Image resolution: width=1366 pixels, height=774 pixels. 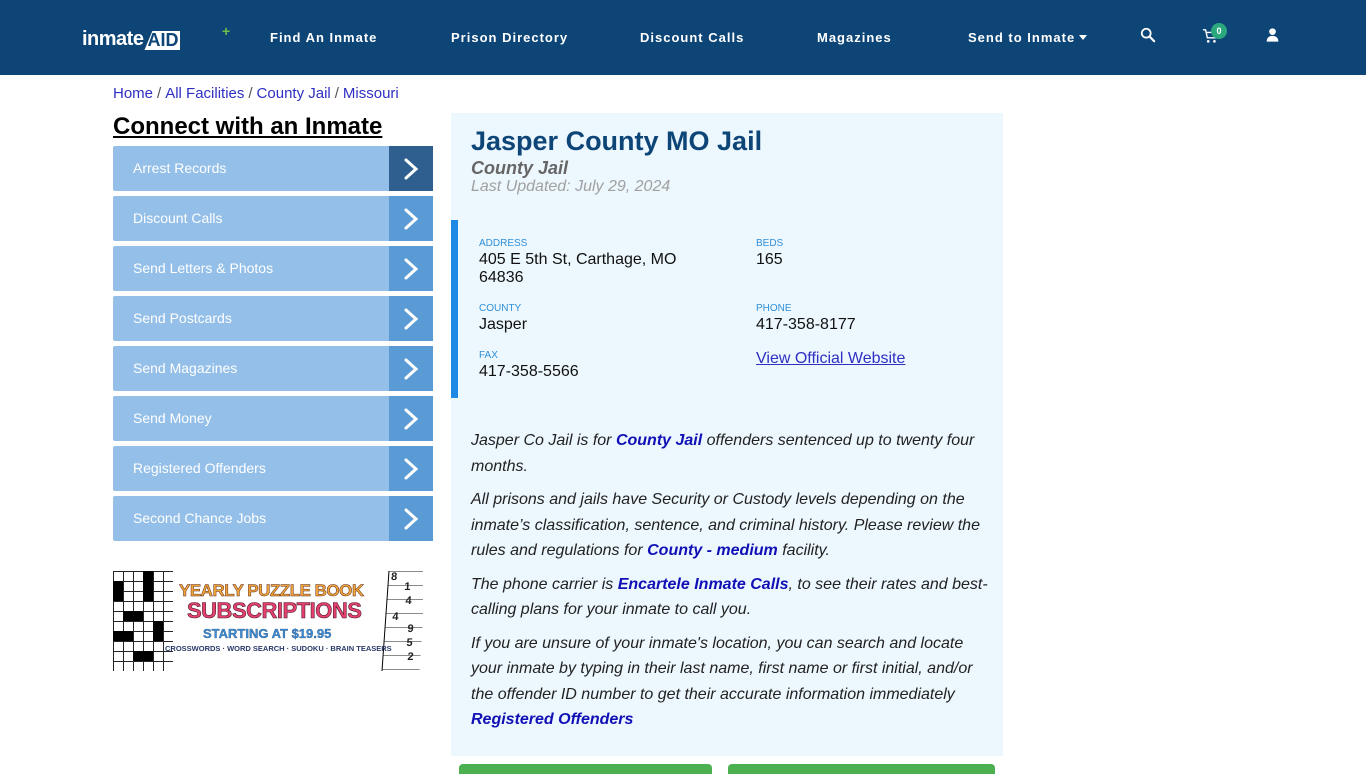 I want to click on logo-accent: AID, so click(x=162, y=40).